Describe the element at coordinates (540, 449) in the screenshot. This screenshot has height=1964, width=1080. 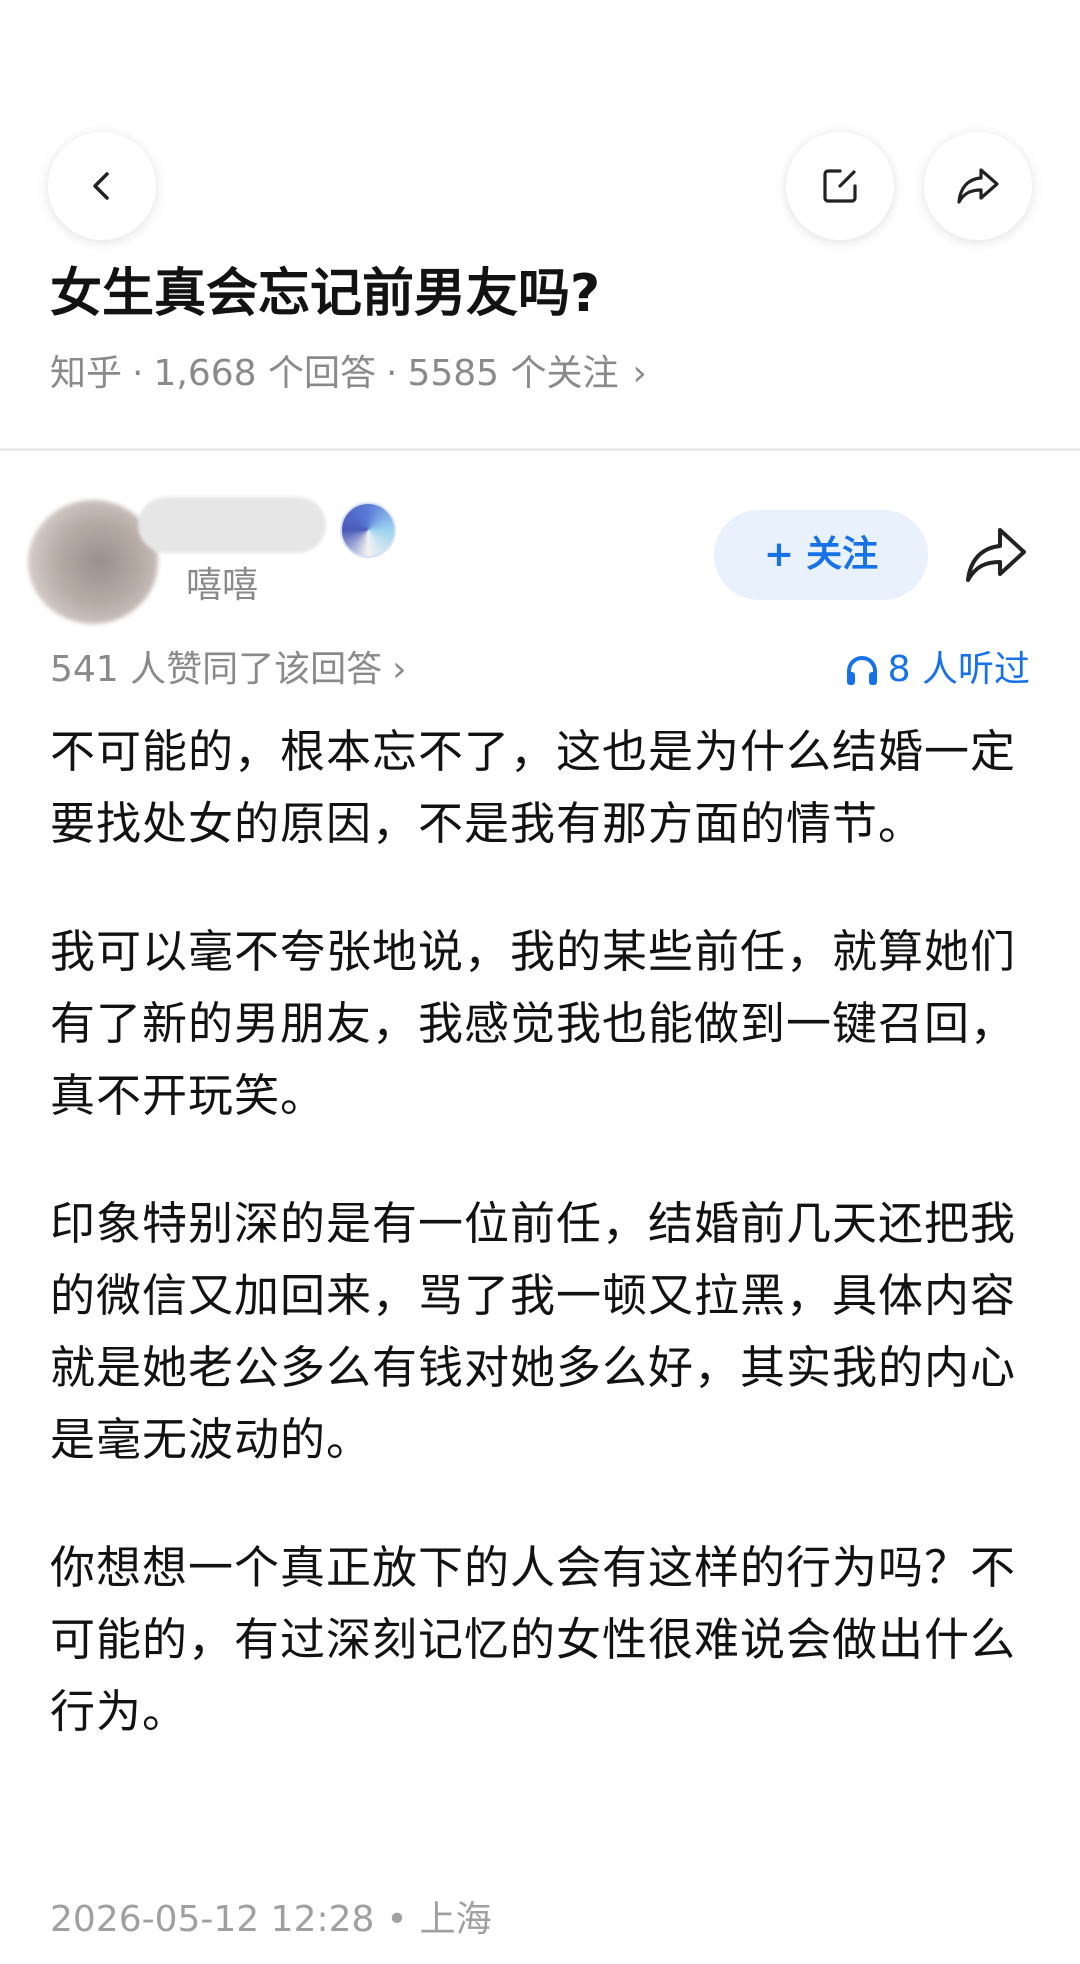
I see `divider` at that location.